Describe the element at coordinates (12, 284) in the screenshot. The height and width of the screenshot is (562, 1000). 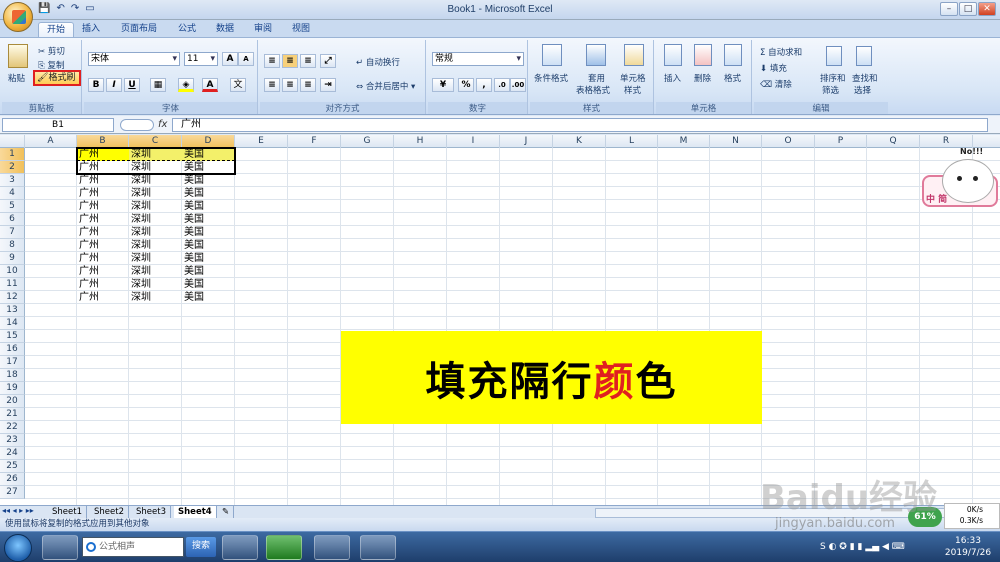
I see `row-header-11: 11` at that location.